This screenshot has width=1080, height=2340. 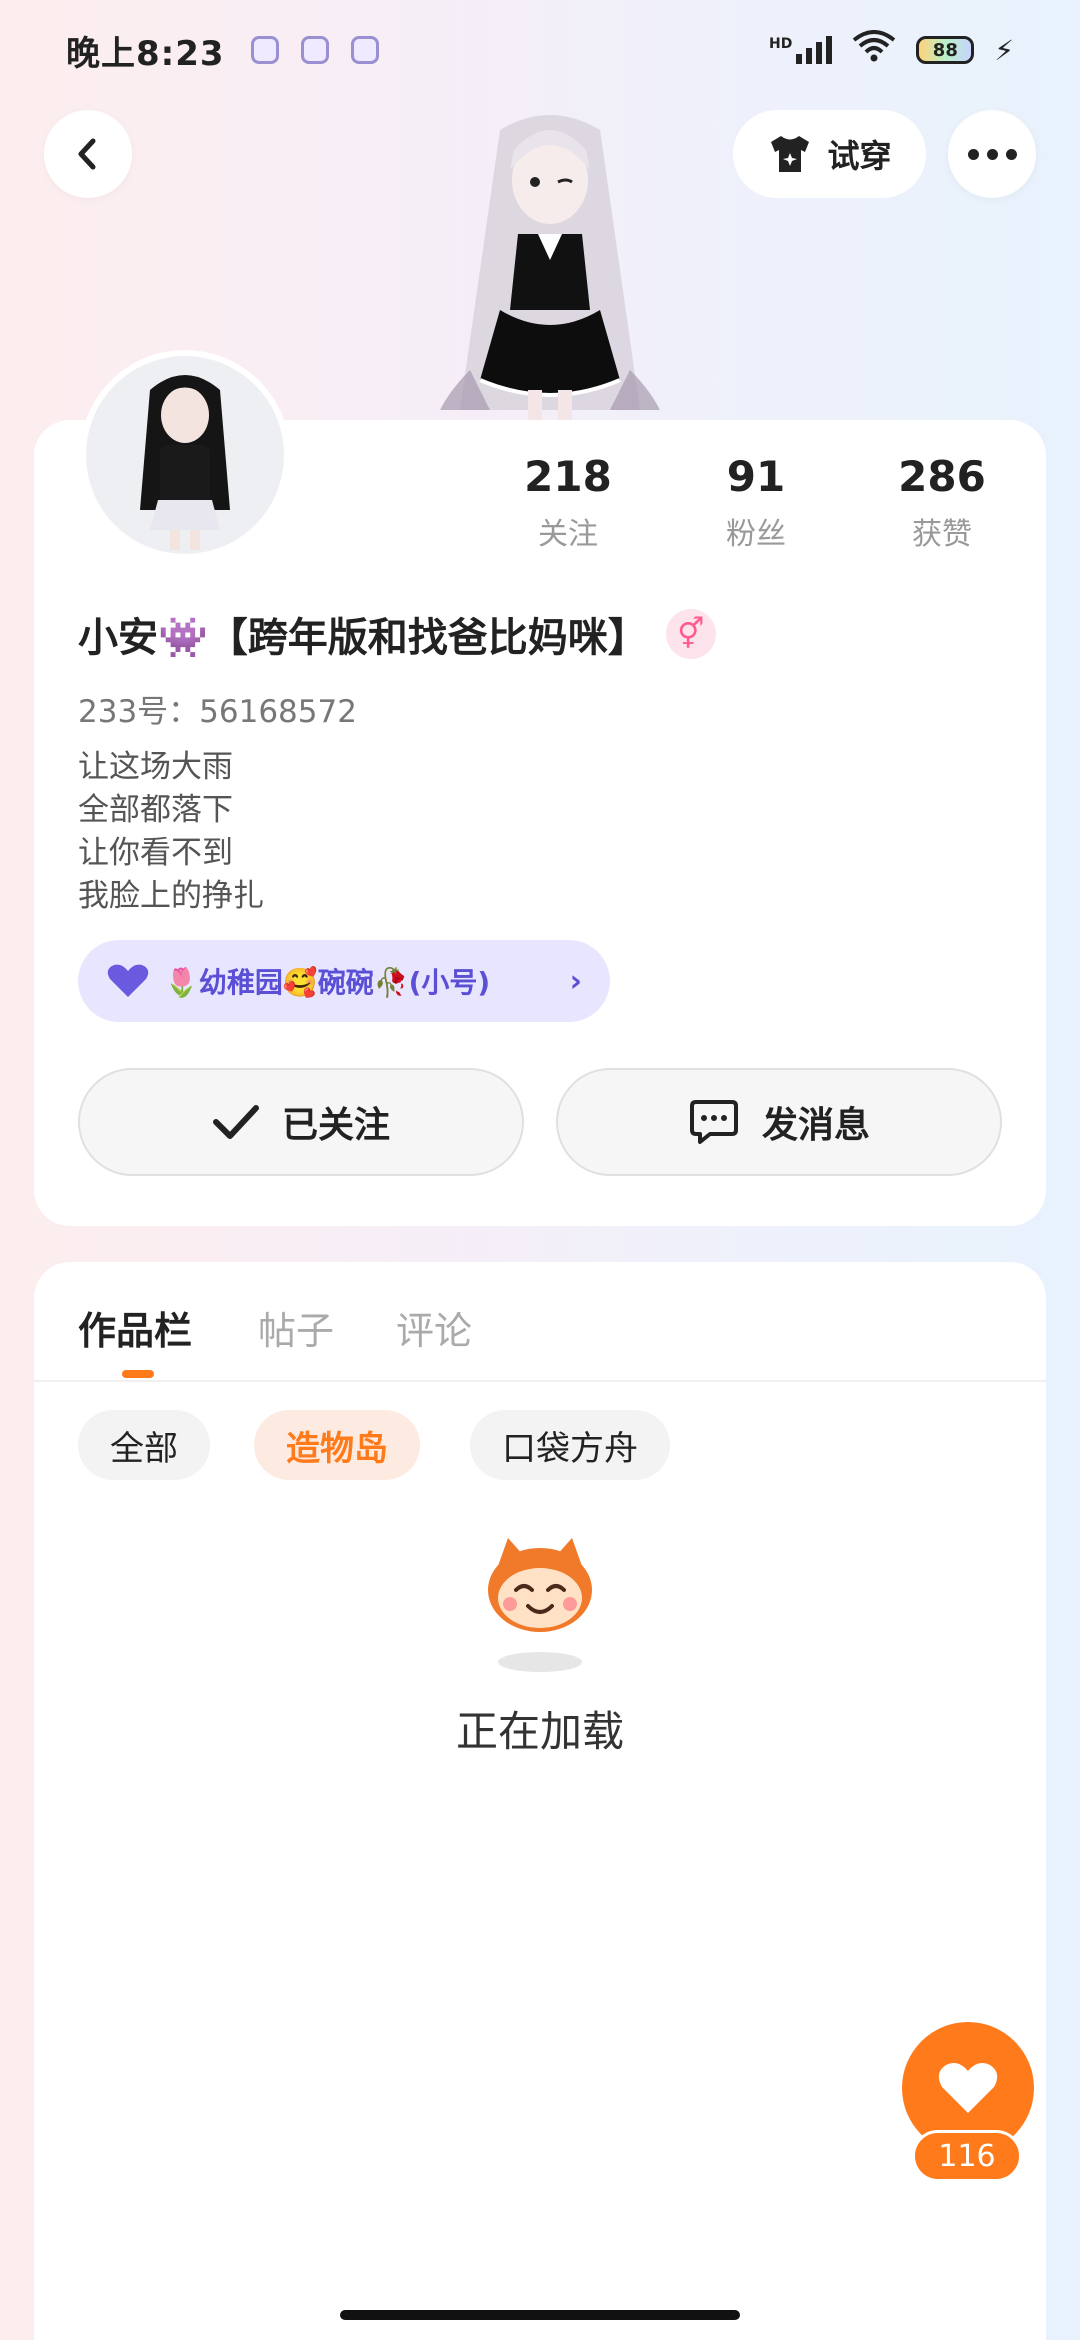 What do you see at coordinates (550, 265) in the screenshot?
I see `character-model-image` at bounding box center [550, 265].